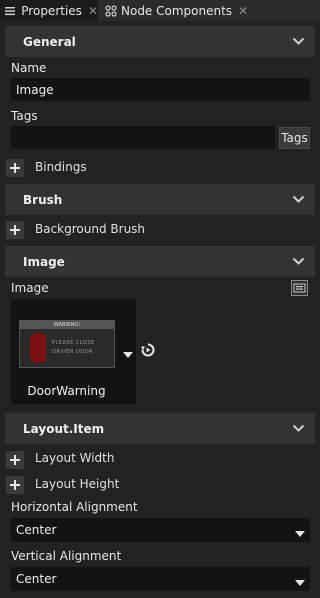  Describe the element at coordinates (128, 354) in the screenshot. I see `image-dropdown-arrow-icon` at that location.